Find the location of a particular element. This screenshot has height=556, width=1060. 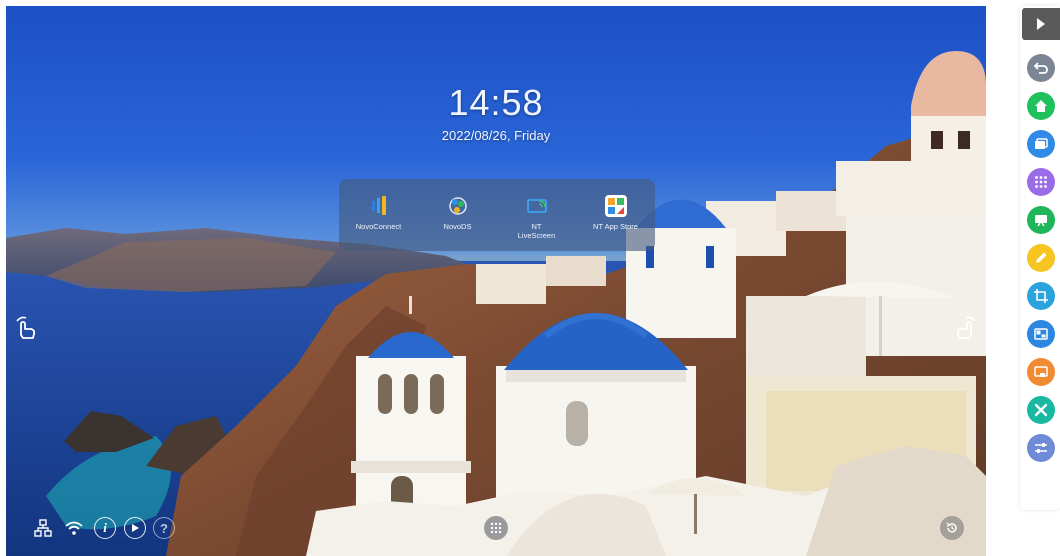

side-toolbar is located at coordinates (1040, 258).